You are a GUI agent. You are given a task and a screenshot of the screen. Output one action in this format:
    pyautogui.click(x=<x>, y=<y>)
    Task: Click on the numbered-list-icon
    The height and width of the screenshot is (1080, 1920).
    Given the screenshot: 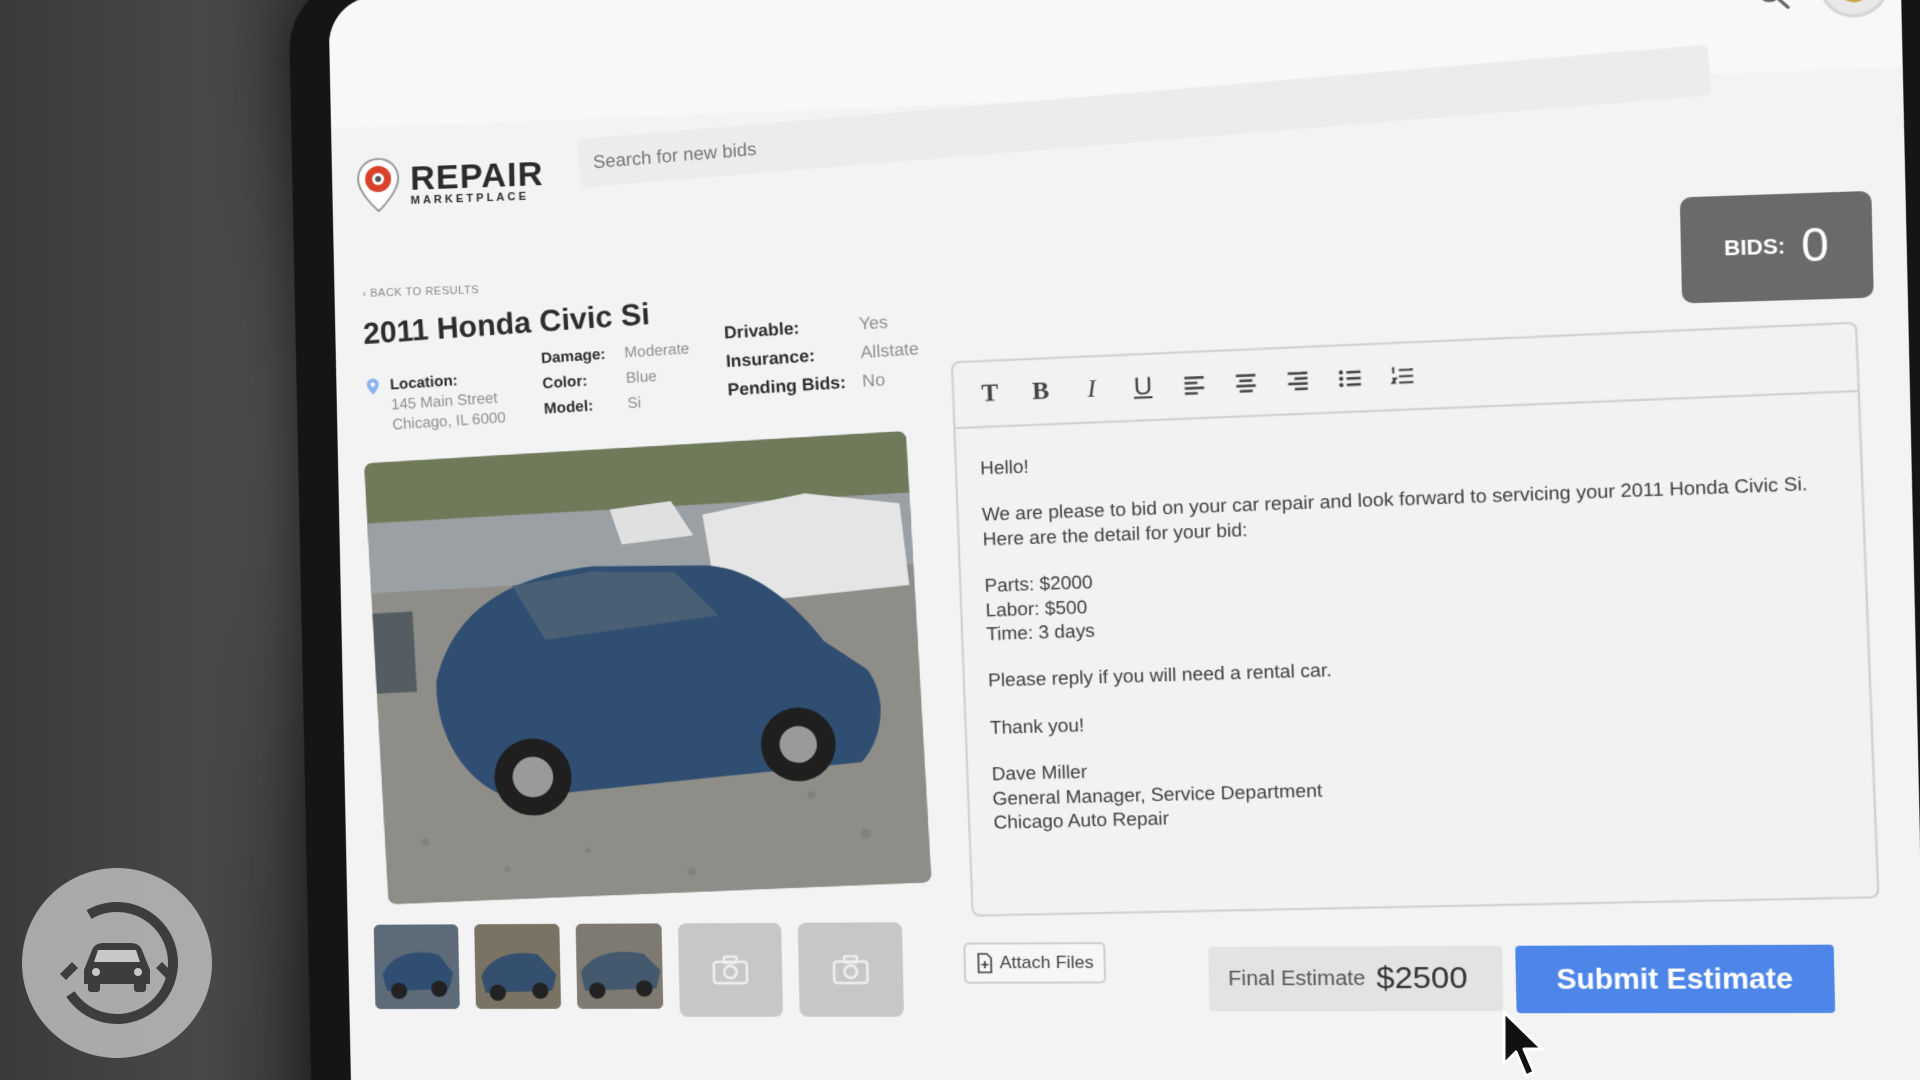 What is the action you would take?
    pyautogui.click(x=1402, y=376)
    